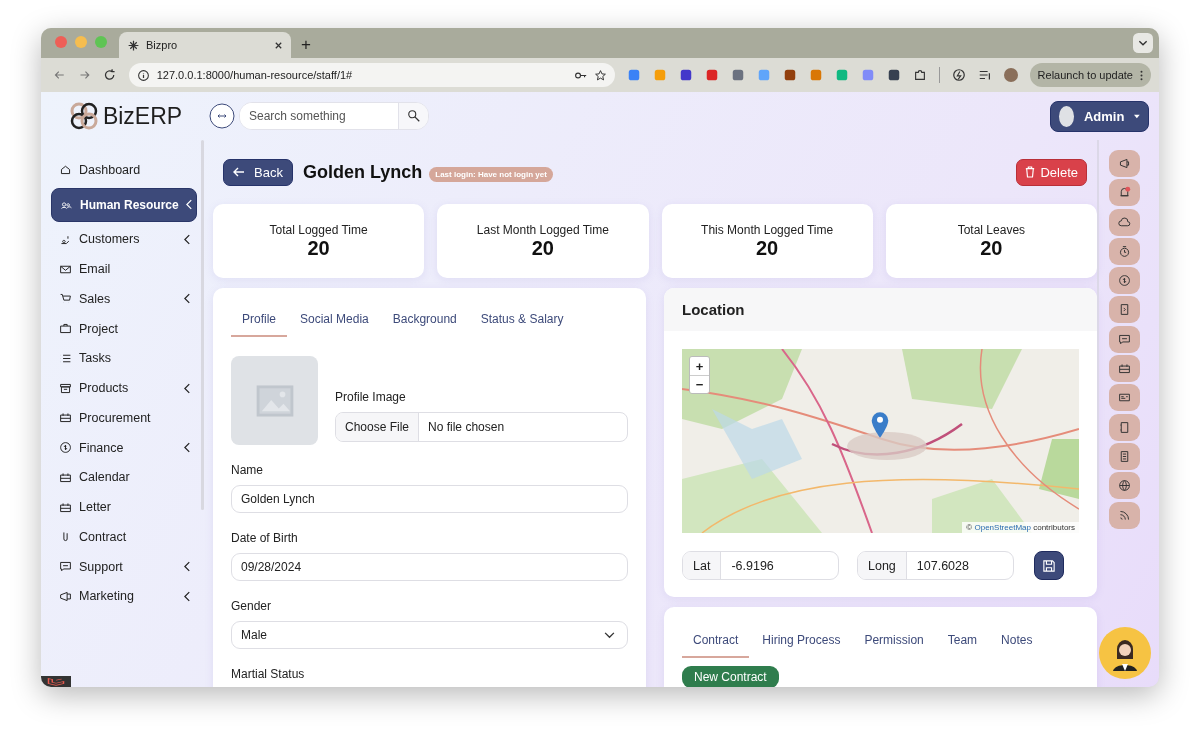 The height and width of the screenshot is (741, 1200). What do you see at coordinates (760, 565) in the screenshot?
I see `latitude-field: Lat -6.9196` at bounding box center [760, 565].